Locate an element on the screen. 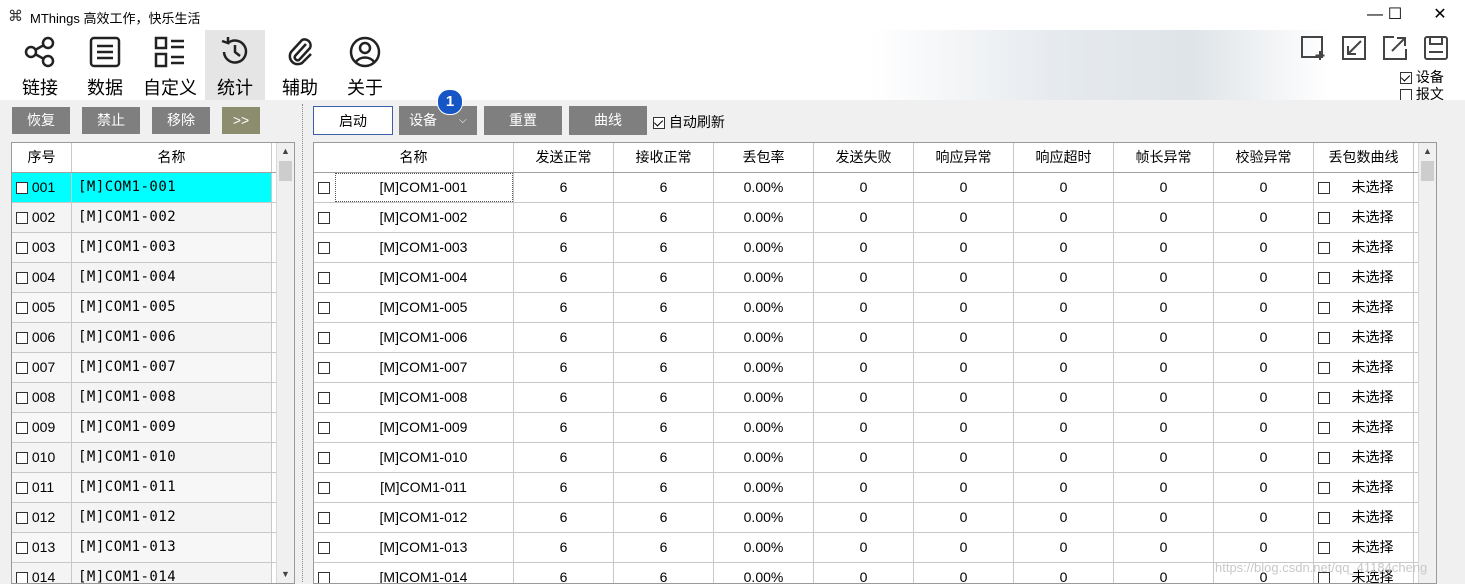 The height and width of the screenshot is (584, 1465). curve-button: 曲线 is located at coordinates (608, 120).